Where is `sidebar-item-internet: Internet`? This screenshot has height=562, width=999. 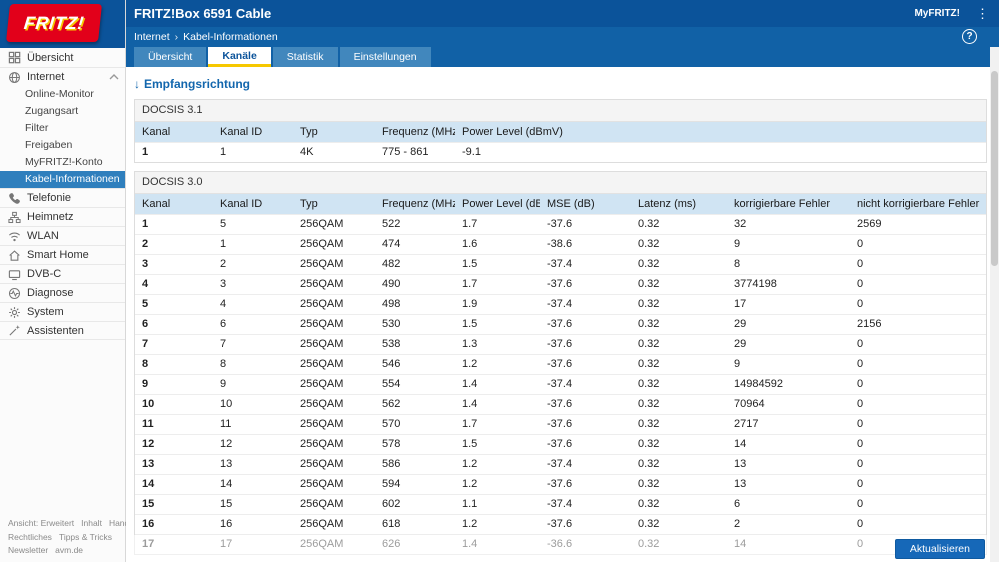
sidebar-item-internet: Internet is located at coordinates (62, 76).